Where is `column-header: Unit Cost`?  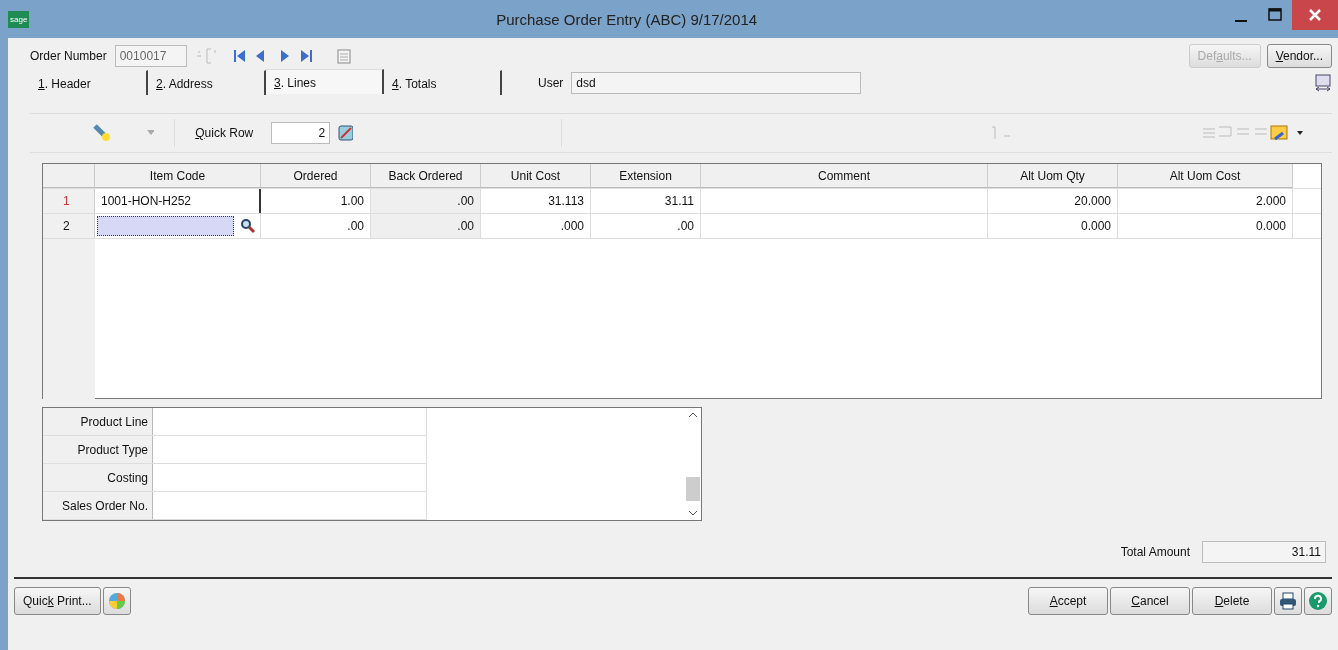
column-header: Unit Cost is located at coordinates (536, 176).